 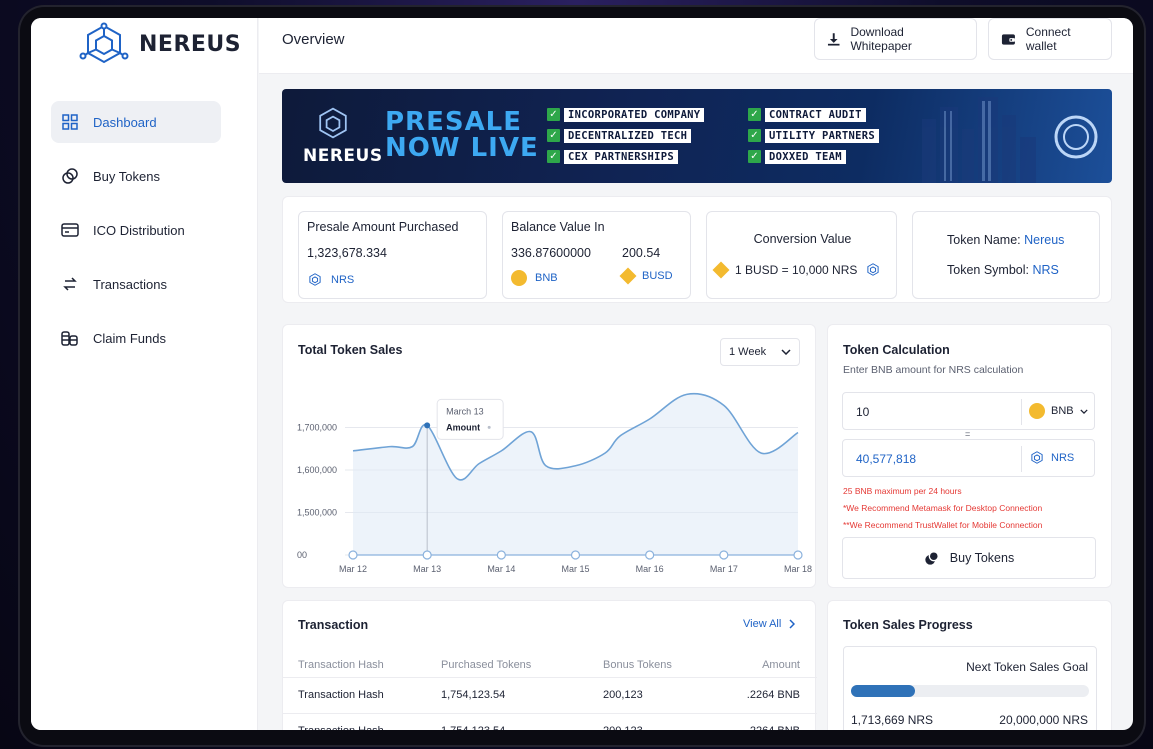 What do you see at coordinates (1021, 459) in the screenshot?
I see `field-divider` at bounding box center [1021, 459].